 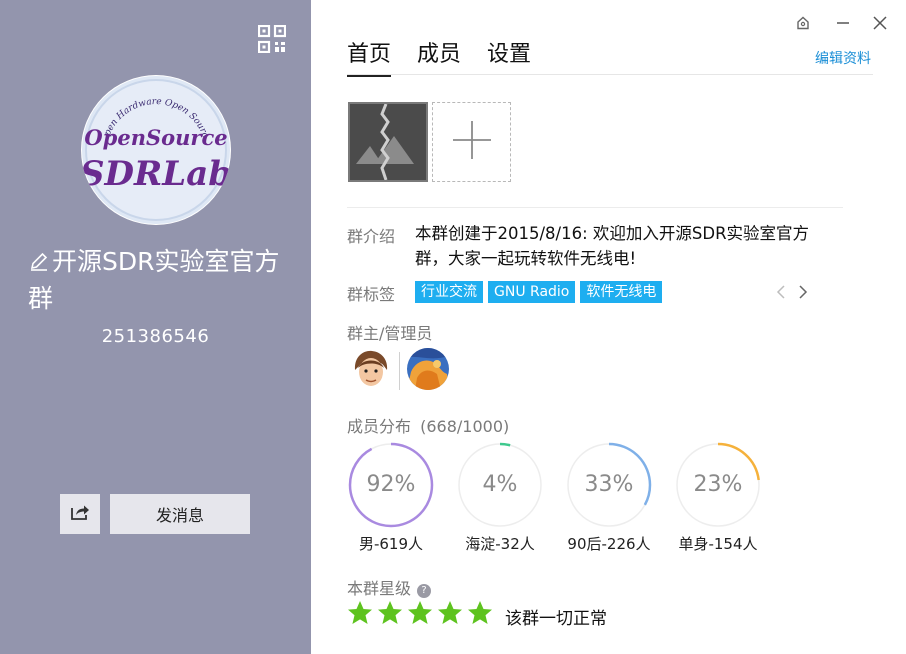 I want to click on logo-line2: SDRLab, so click(x=156, y=174).